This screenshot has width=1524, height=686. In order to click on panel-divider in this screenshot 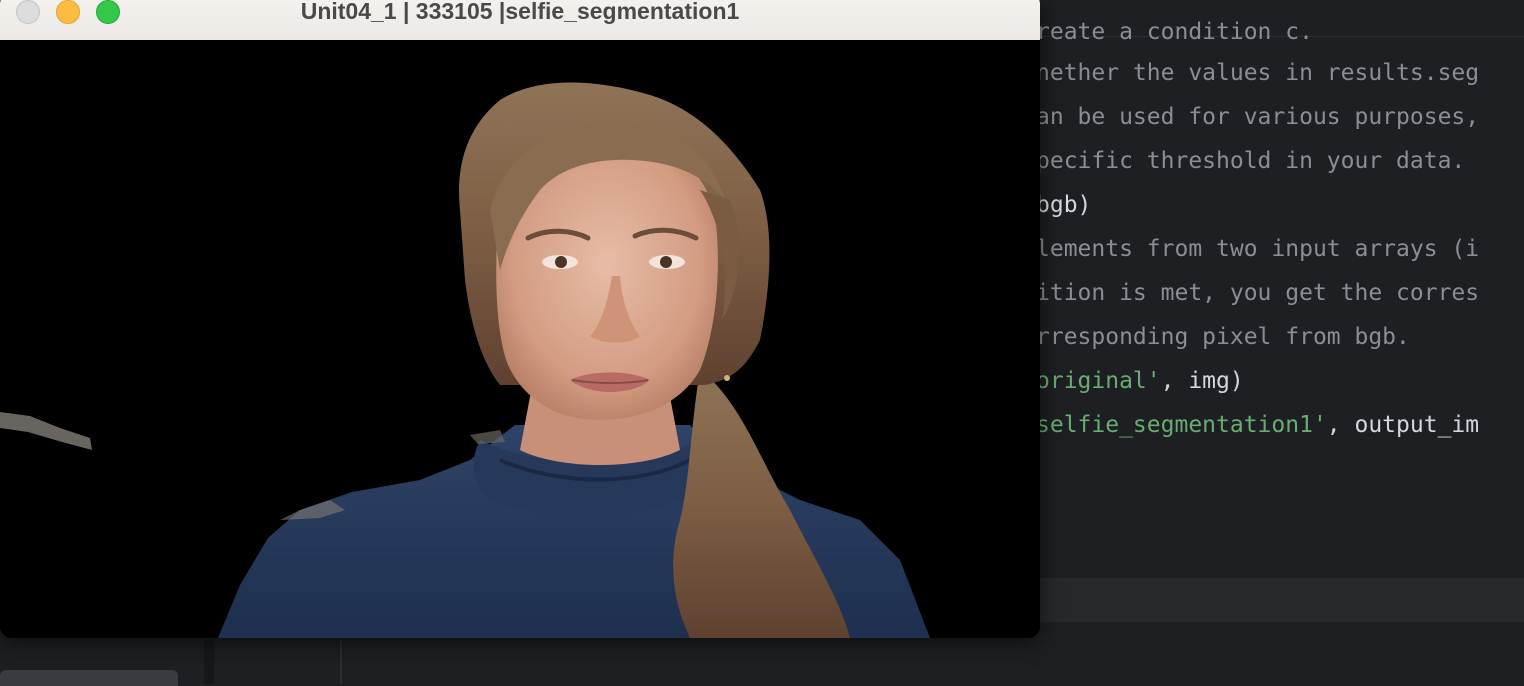, I will do `click(341, 662)`.